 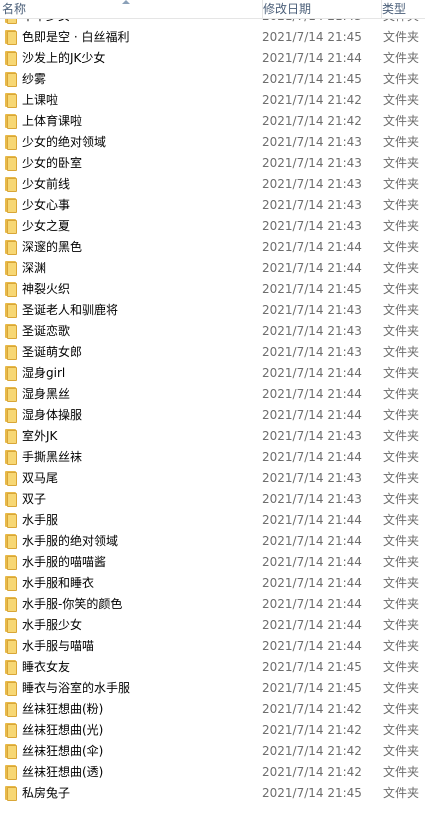 I want to click on list-item: 沙发上的JK少女 2021/7/14 21:44 文件夹, so click(x=212, y=58).